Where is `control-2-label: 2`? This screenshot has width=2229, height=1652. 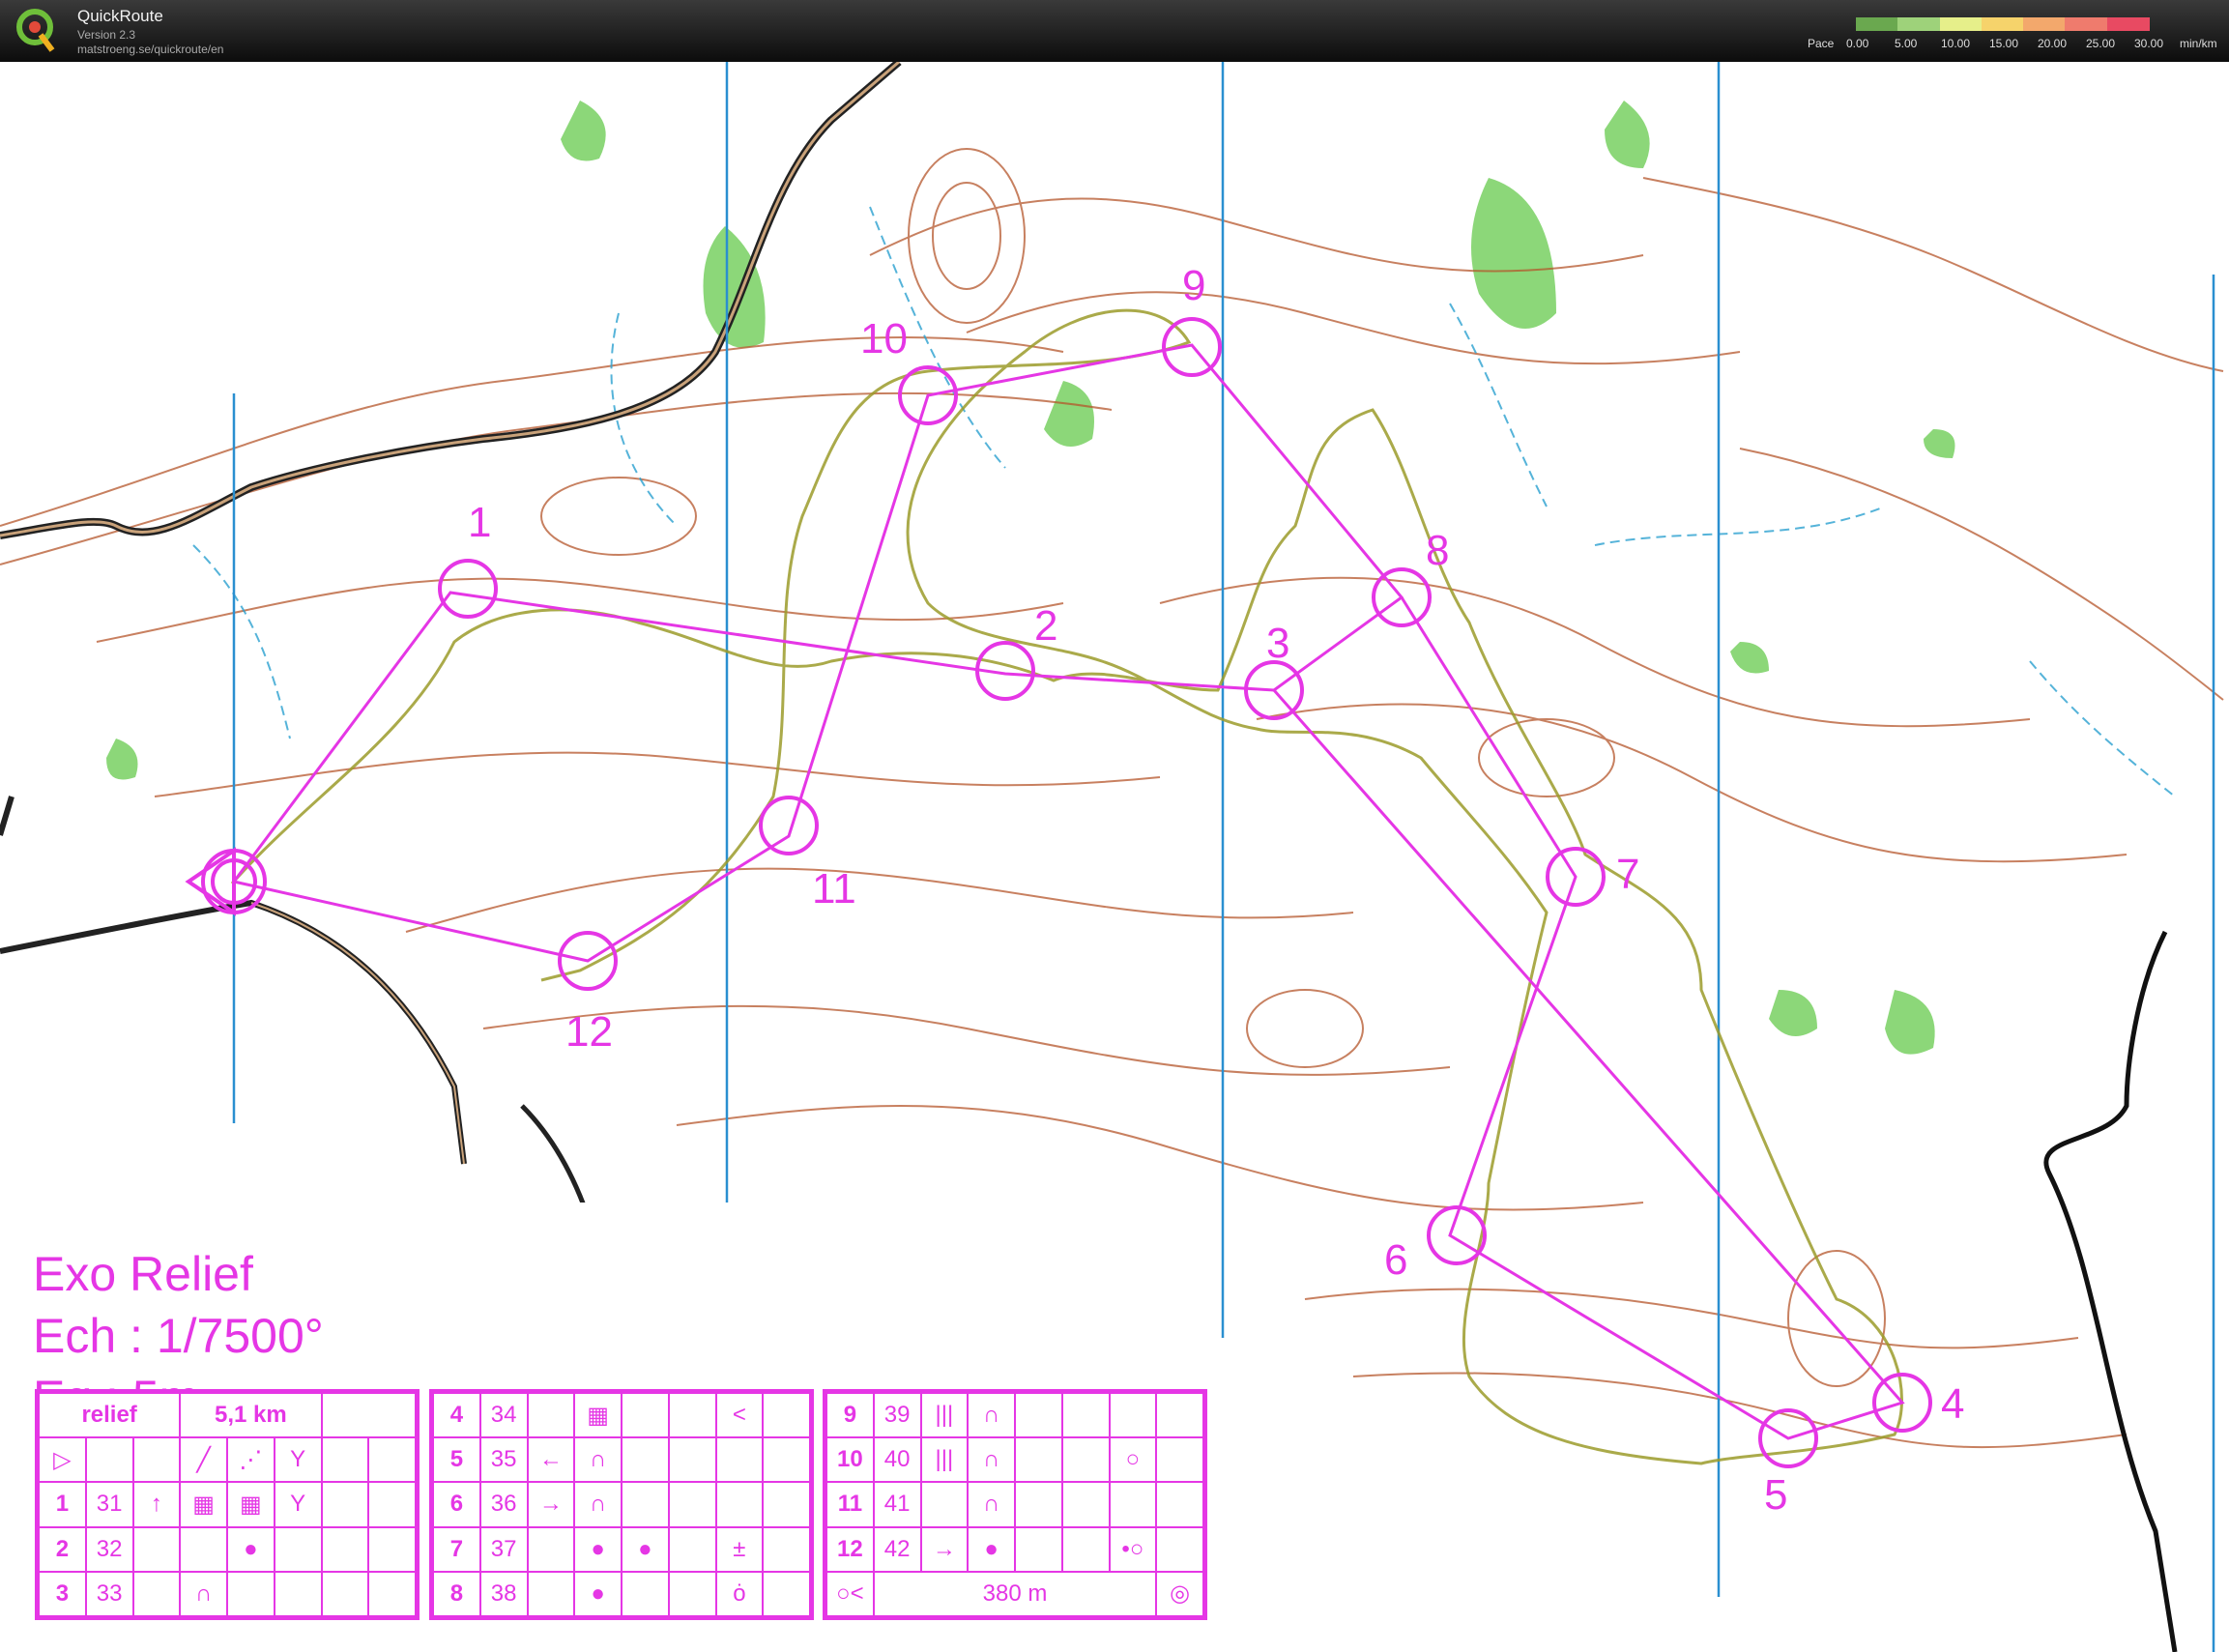 control-2-label: 2 is located at coordinates (1045, 626).